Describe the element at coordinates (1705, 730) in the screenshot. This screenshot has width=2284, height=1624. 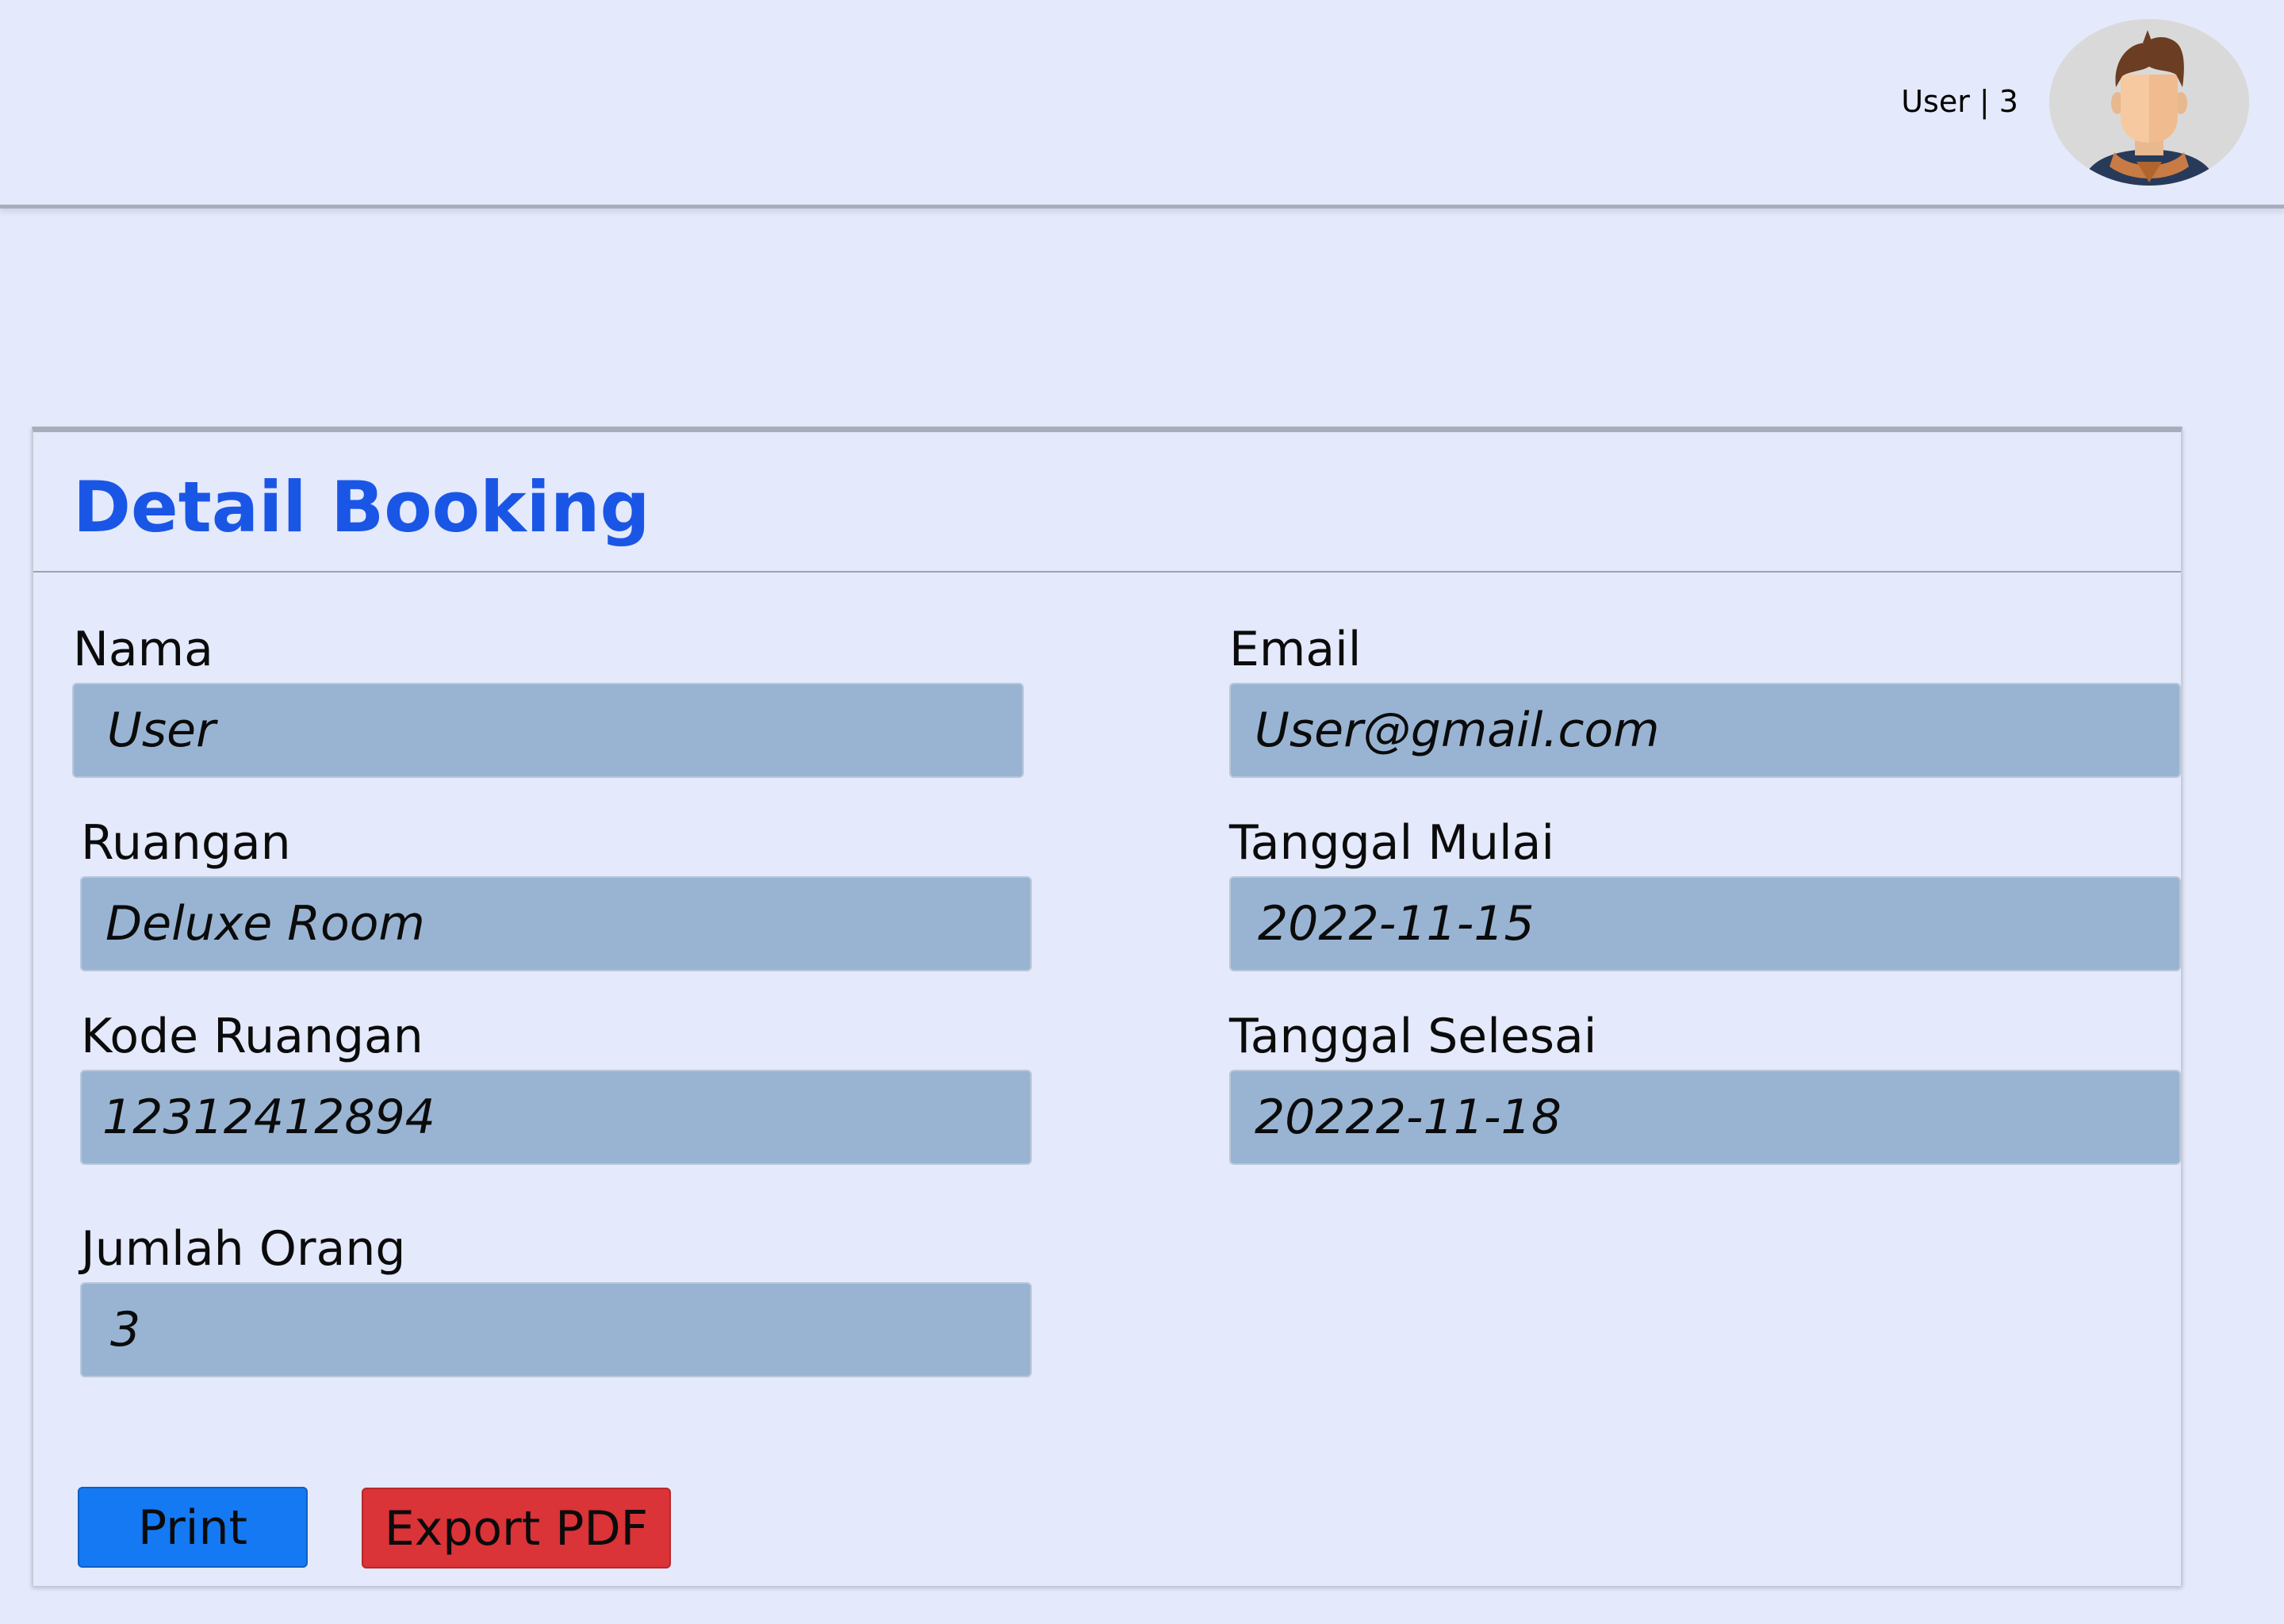
I see `email-field: User@gmail.com` at that location.